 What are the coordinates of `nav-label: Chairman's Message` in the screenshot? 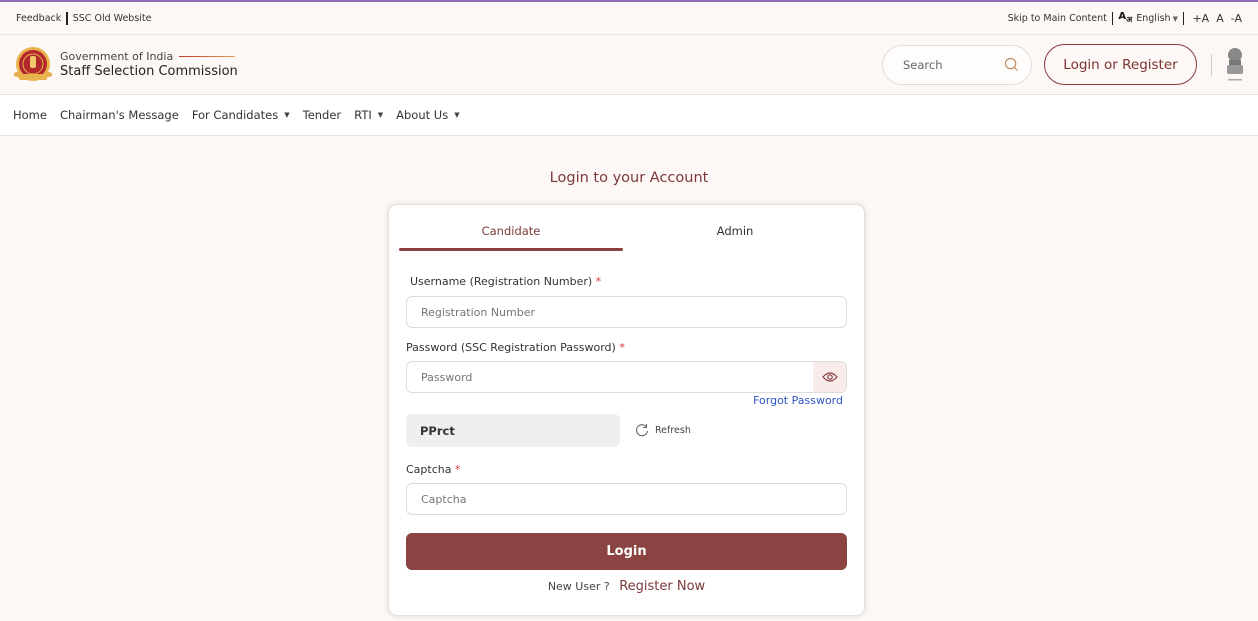 It's located at (119, 115).